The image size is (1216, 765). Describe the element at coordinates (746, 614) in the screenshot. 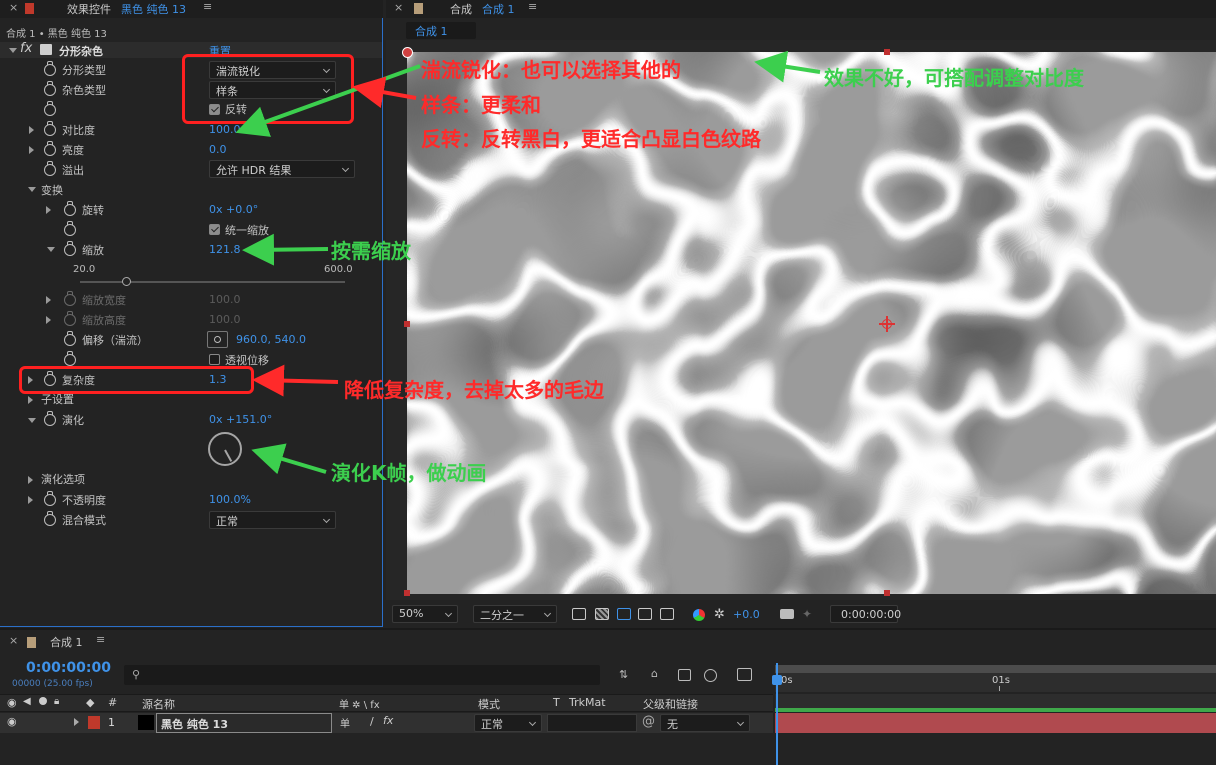

I see `exposure-value: +0.0` at that location.